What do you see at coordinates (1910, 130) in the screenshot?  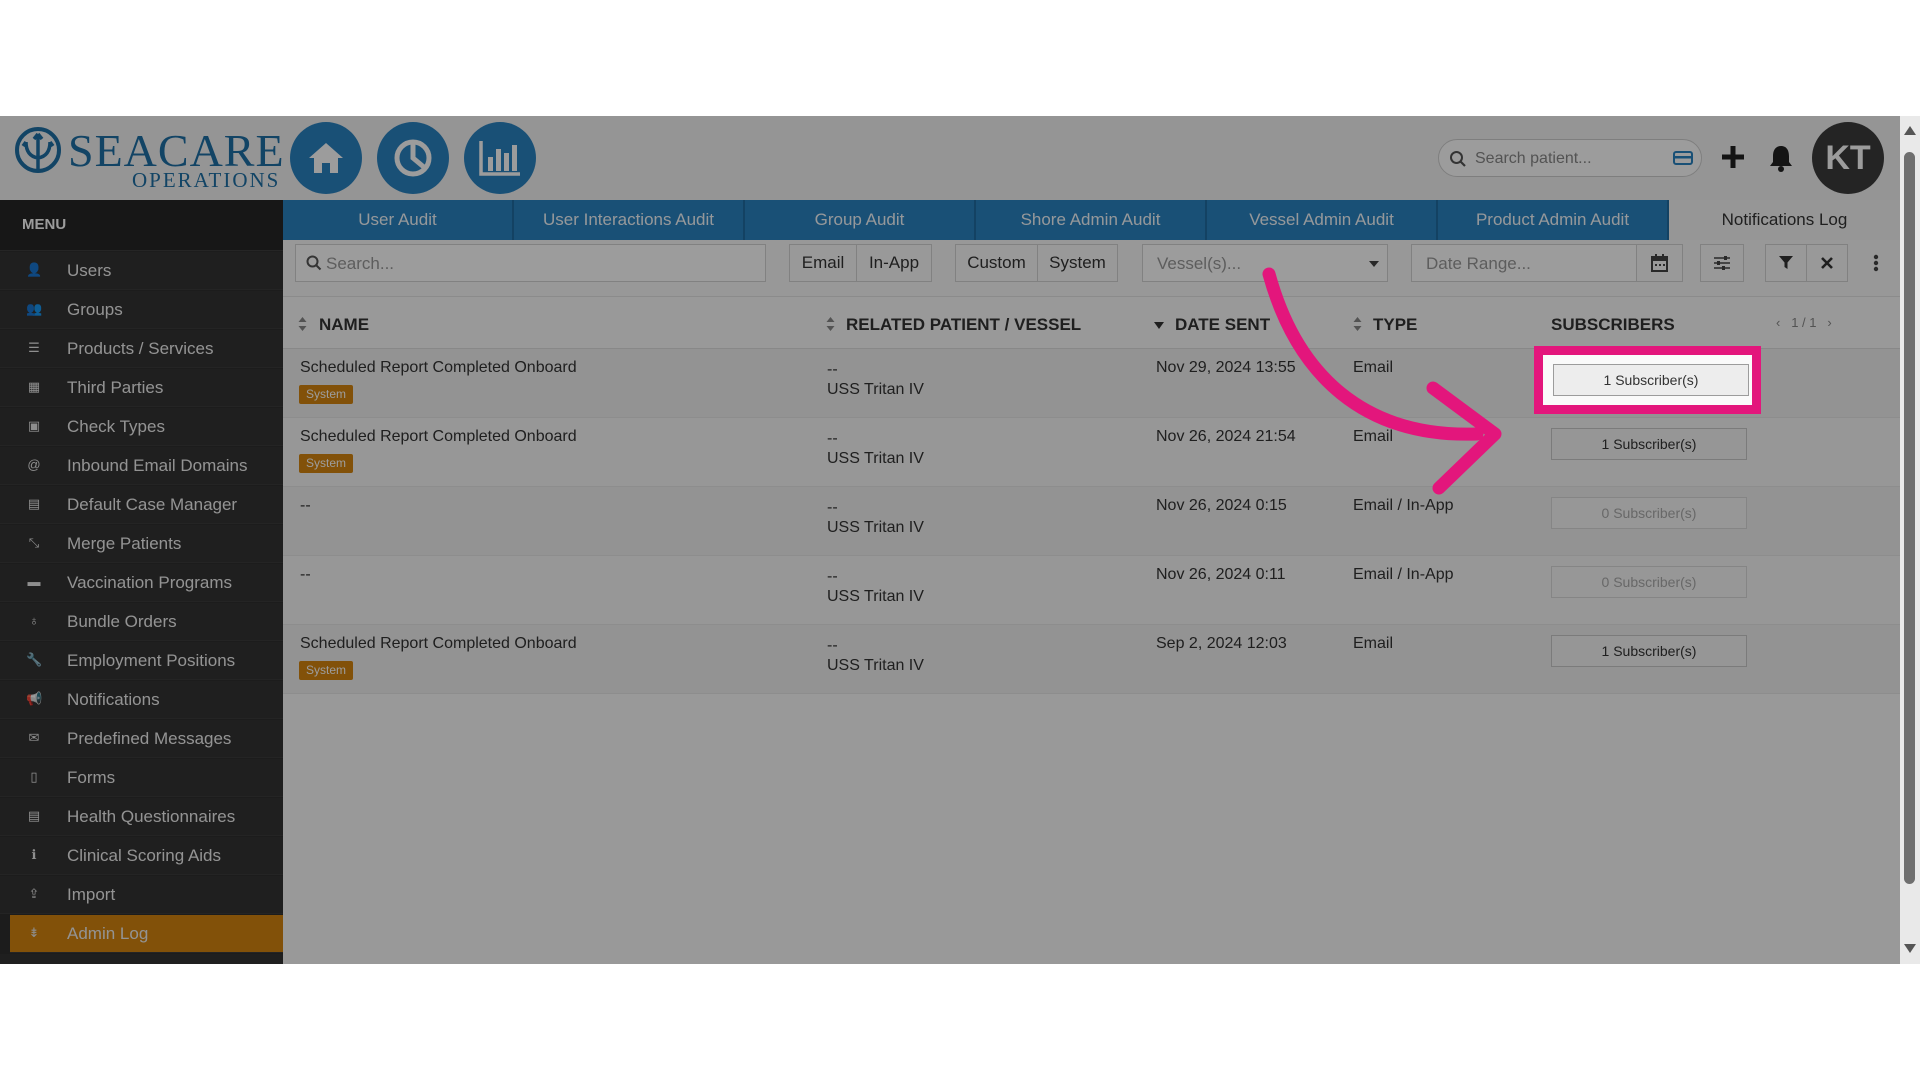 I see `scroll-up-icon` at bounding box center [1910, 130].